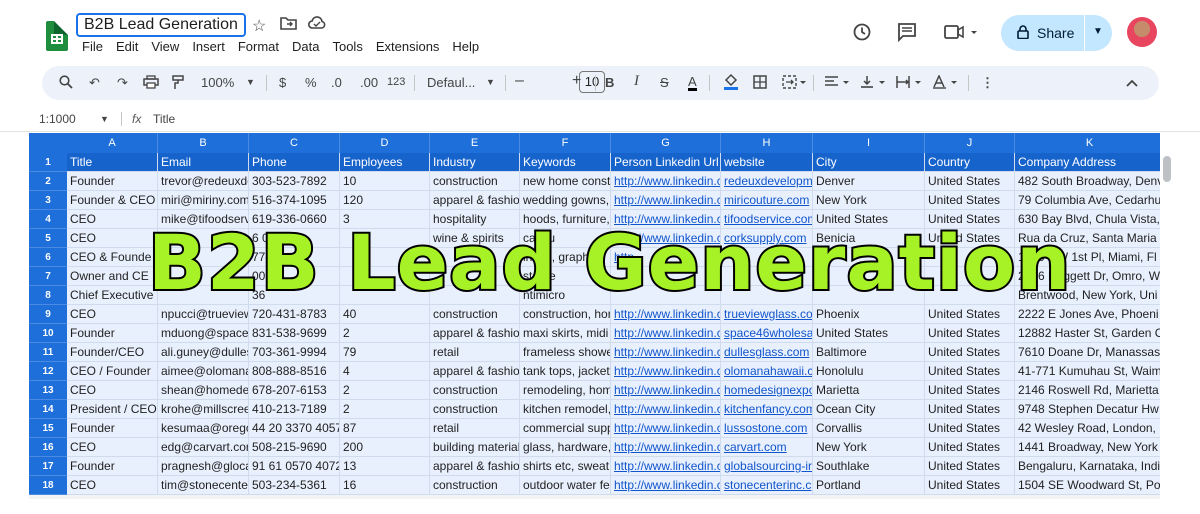 Image resolution: width=1200 pixels, height=514 pixels. Describe the element at coordinates (311, 82) in the screenshot. I see `percent-format-button: %` at that location.